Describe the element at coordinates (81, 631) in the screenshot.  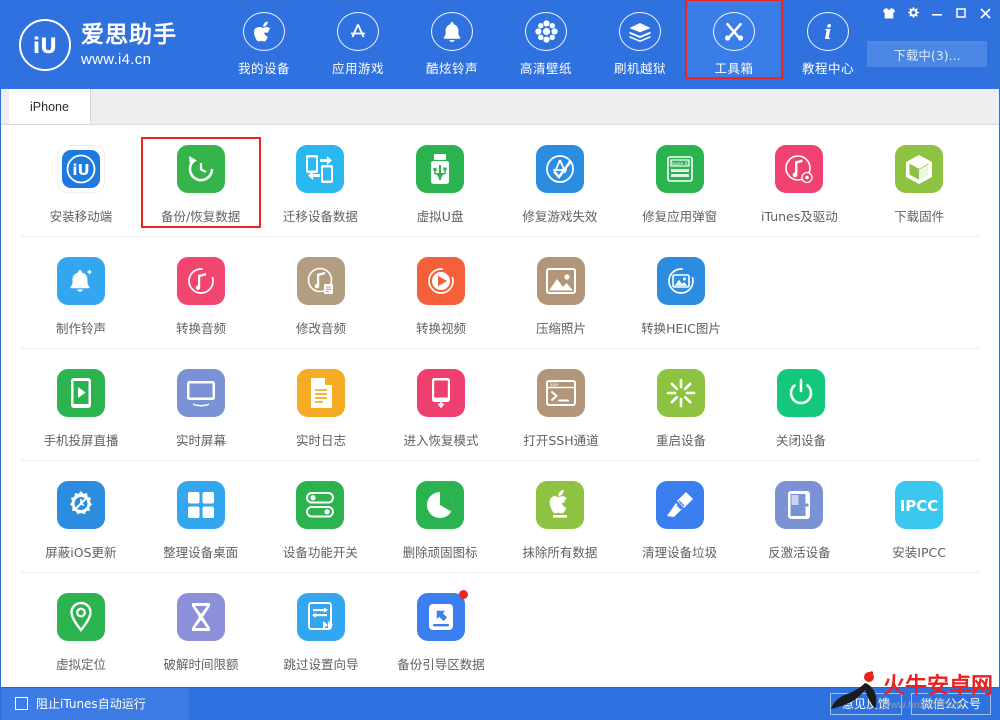
I see `tool-virtual-location: 虚拟定位` at that location.